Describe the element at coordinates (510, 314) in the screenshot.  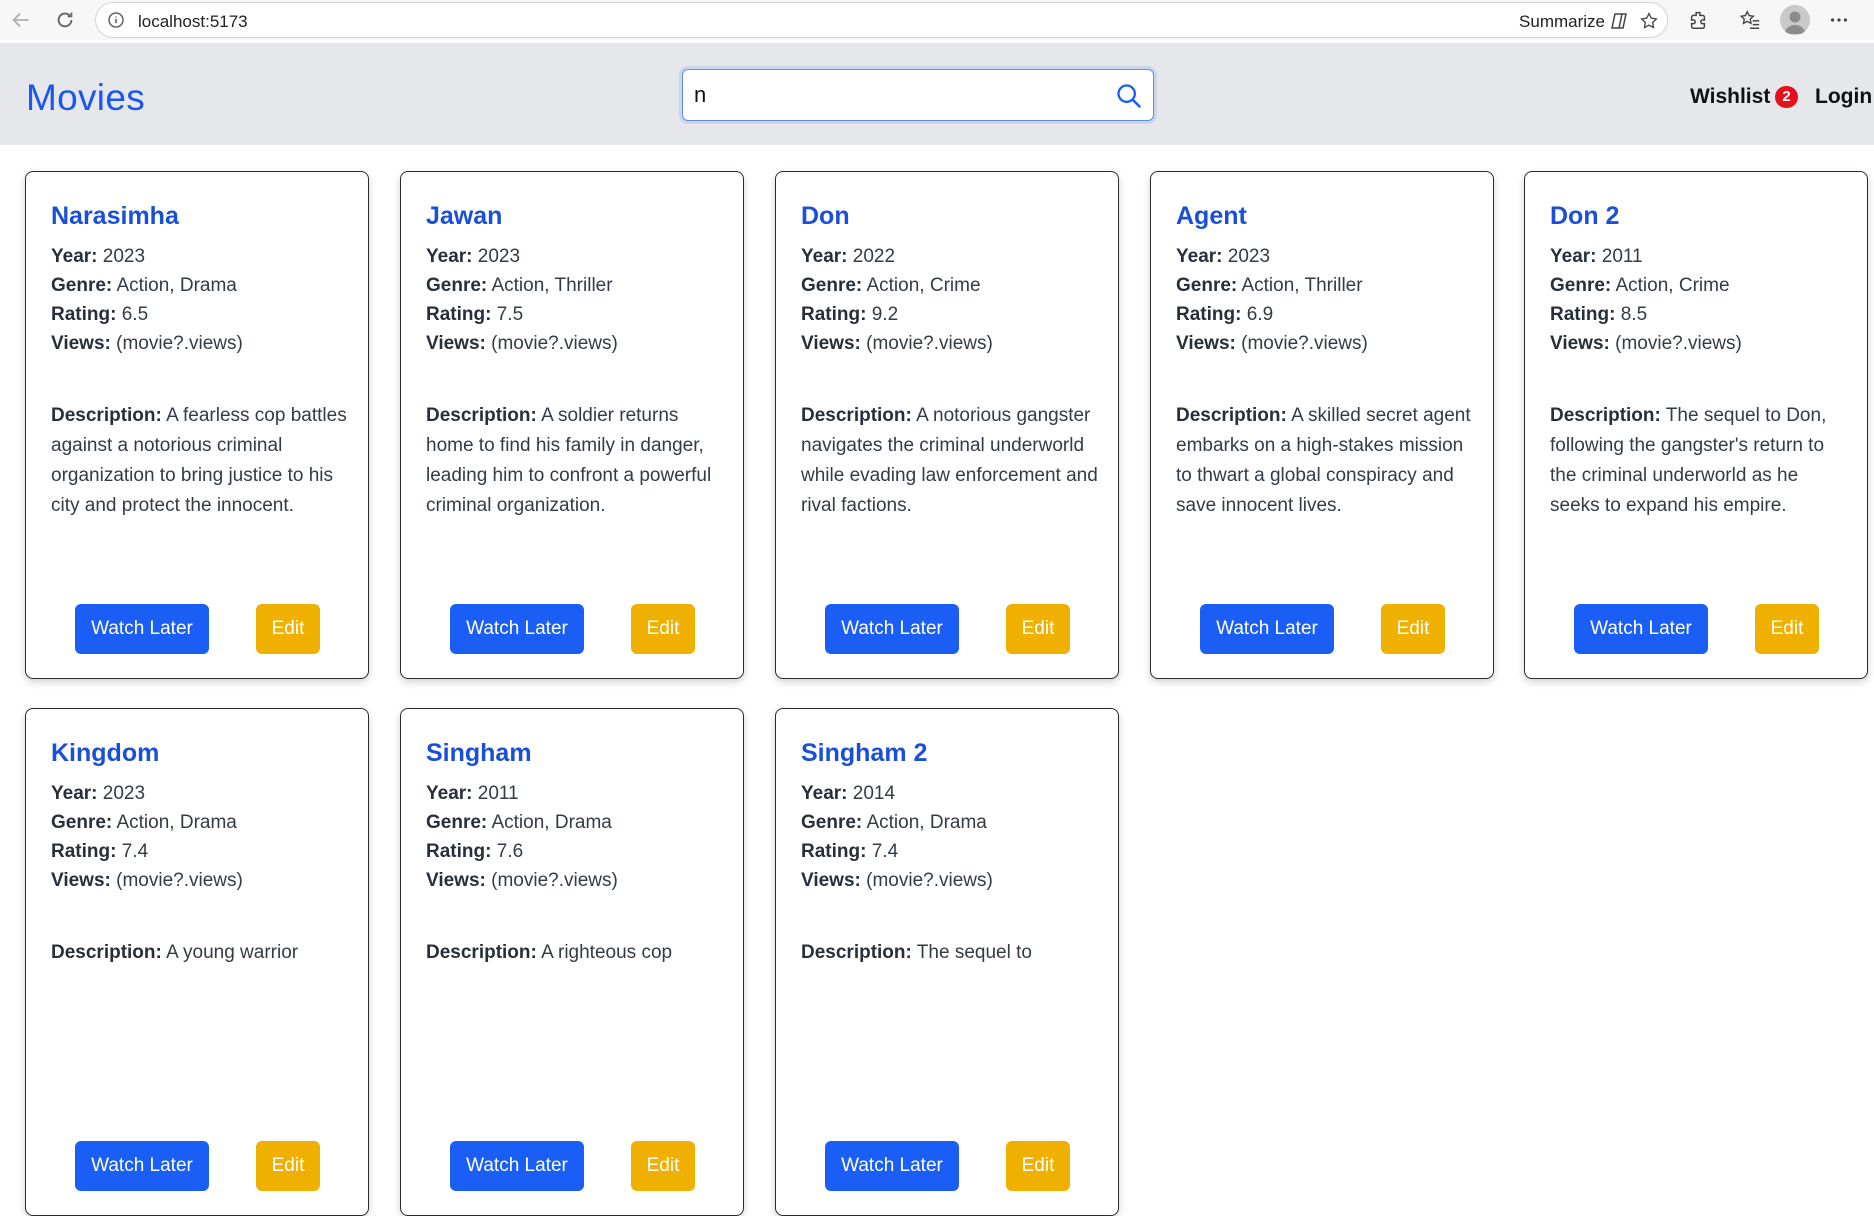
I see `rating-value: 7.5` at that location.